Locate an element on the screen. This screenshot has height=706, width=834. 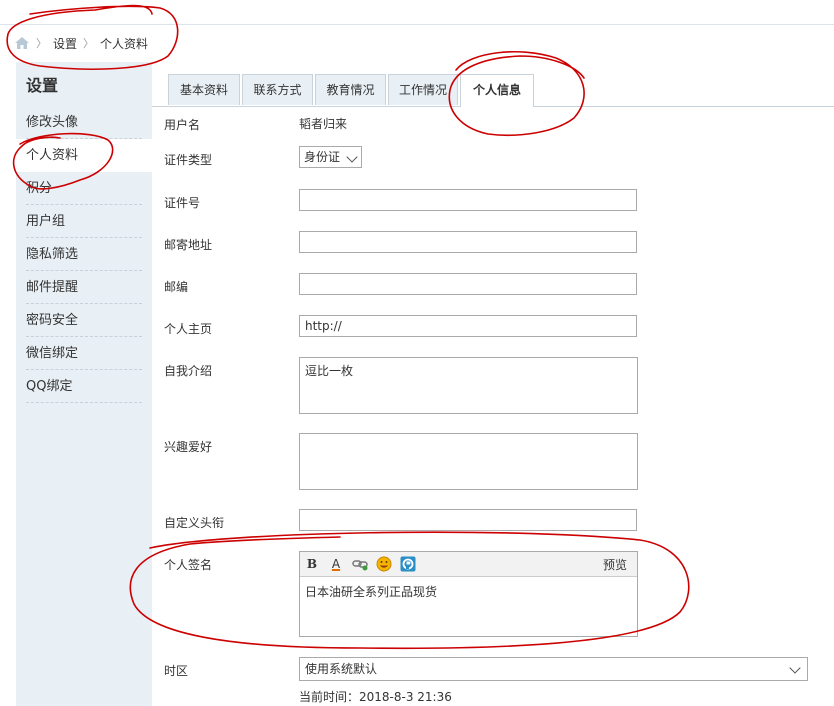
sidebar-item-wechat: 微信绑定 is located at coordinates (84, 353).